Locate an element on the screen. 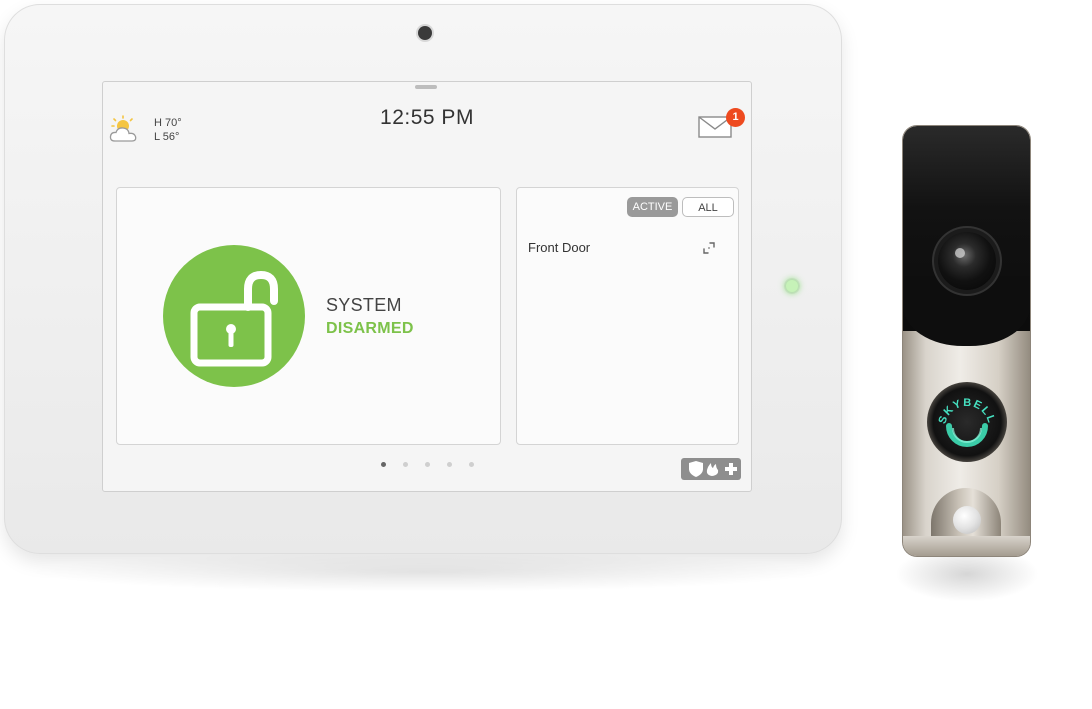 This screenshot has height=709, width=1092. svg-text: SKYBELL is located at coordinates (966, 411).